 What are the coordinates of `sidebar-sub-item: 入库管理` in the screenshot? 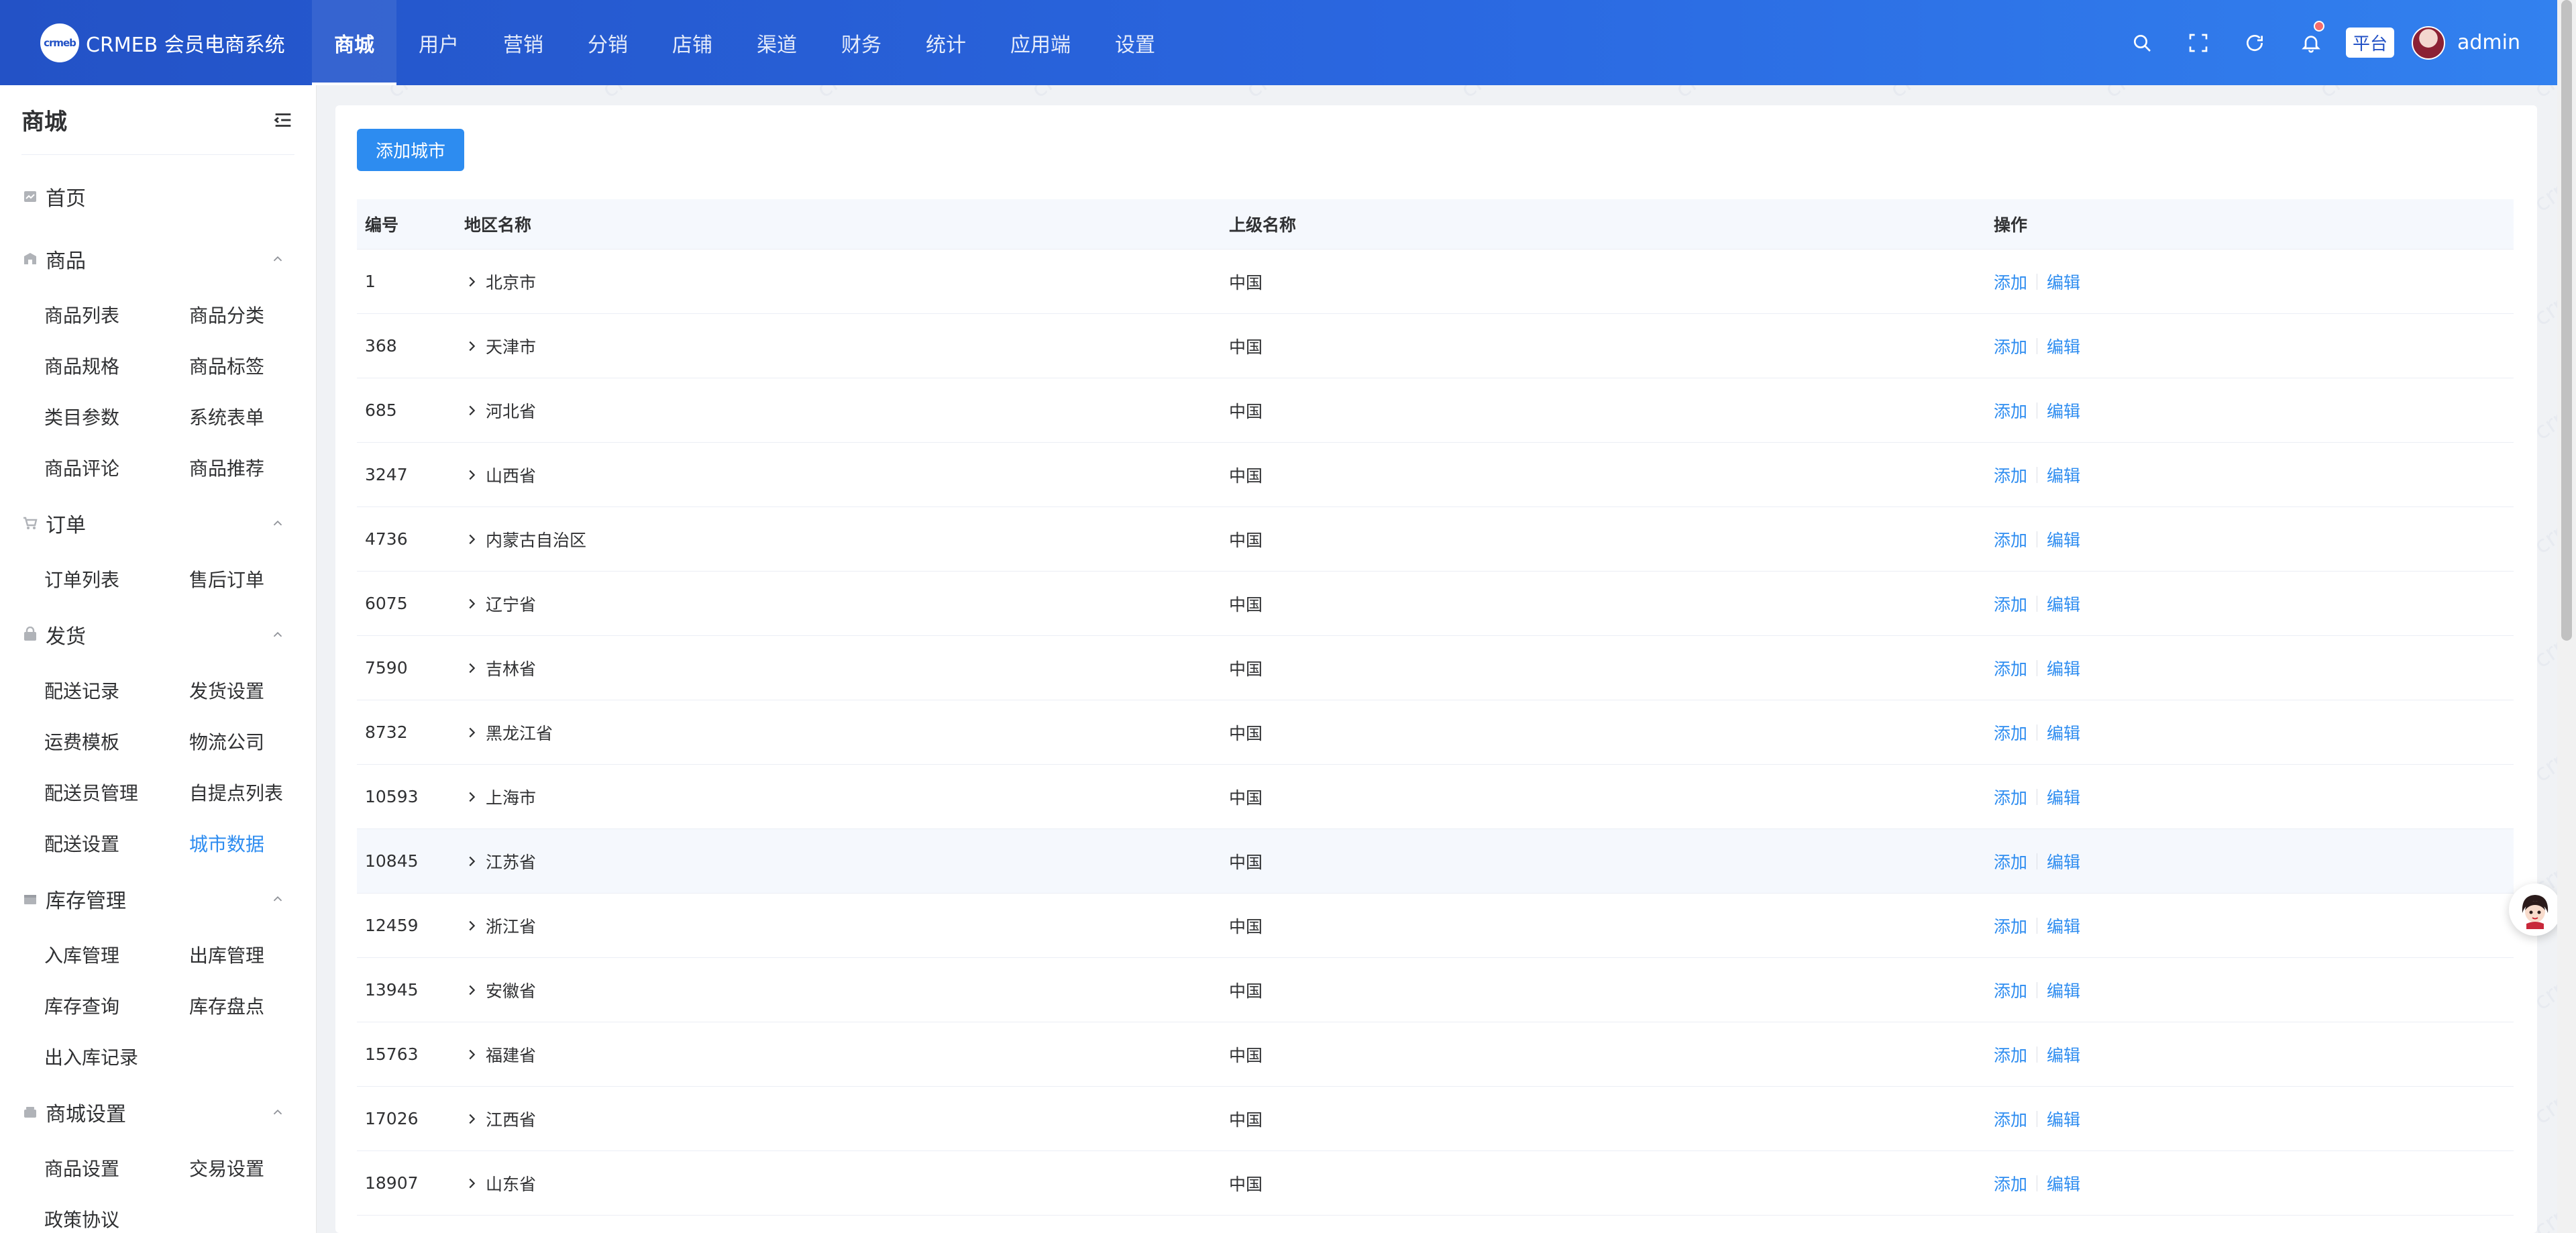 It's located at (116, 955).